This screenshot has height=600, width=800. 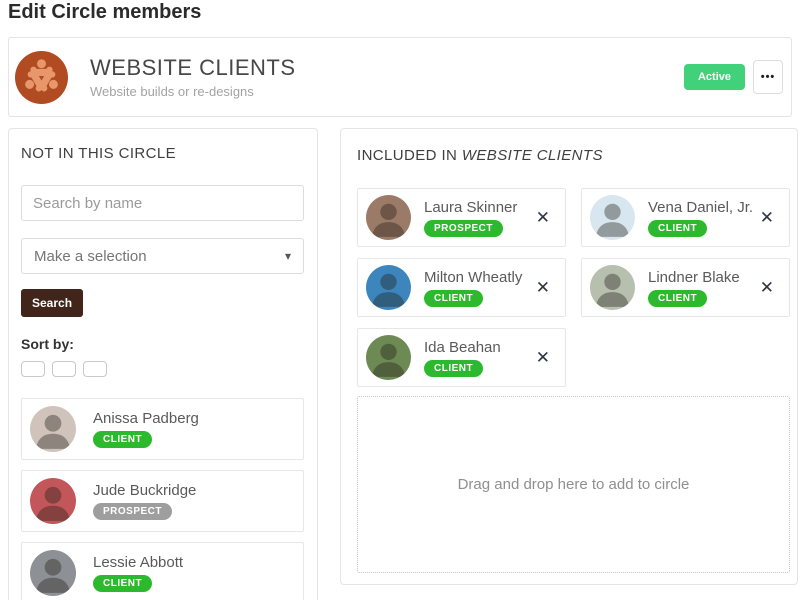 What do you see at coordinates (47, 344) in the screenshot?
I see `sort-by-label: Sort by:` at bounding box center [47, 344].